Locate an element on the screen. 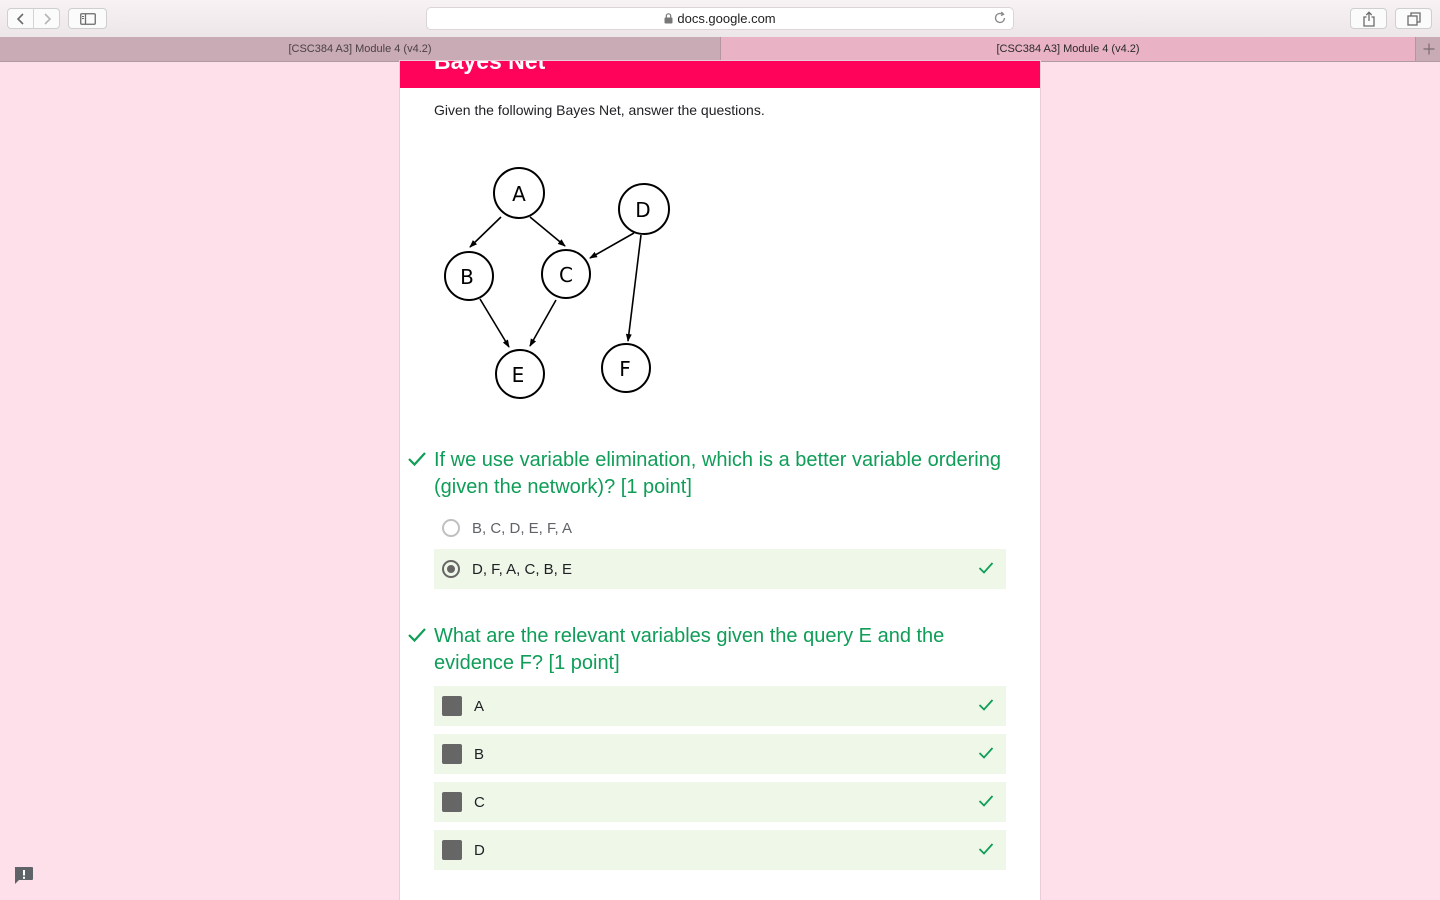 The image size is (1440, 900). plus-icon is located at coordinates (1428, 49).